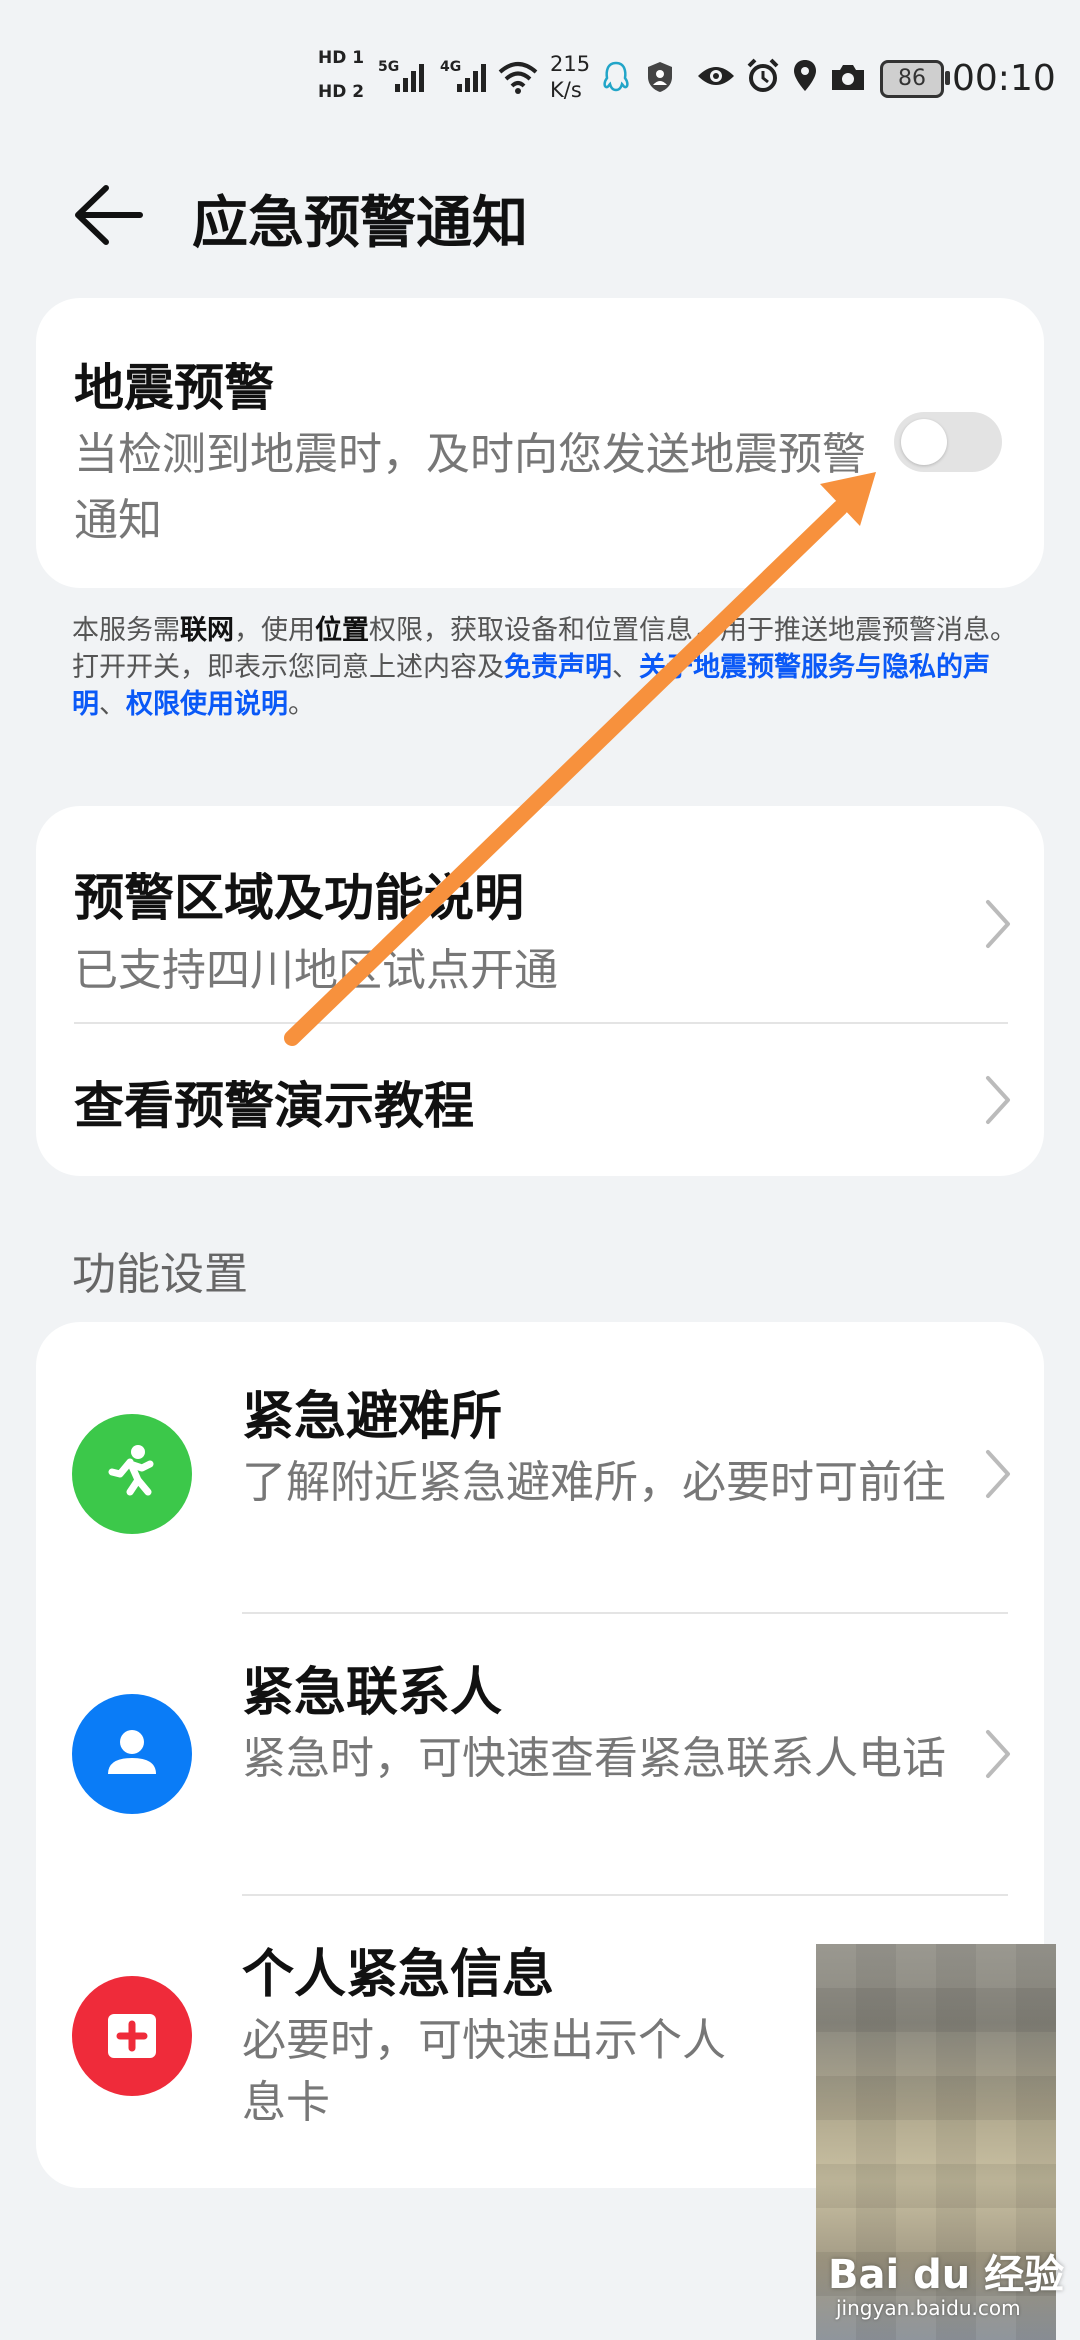 The image size is (1080, 2340). What do you see at coordinates (660, 77) in the screenshot?
I see `shield-icon` at bounding box center [660, 77].